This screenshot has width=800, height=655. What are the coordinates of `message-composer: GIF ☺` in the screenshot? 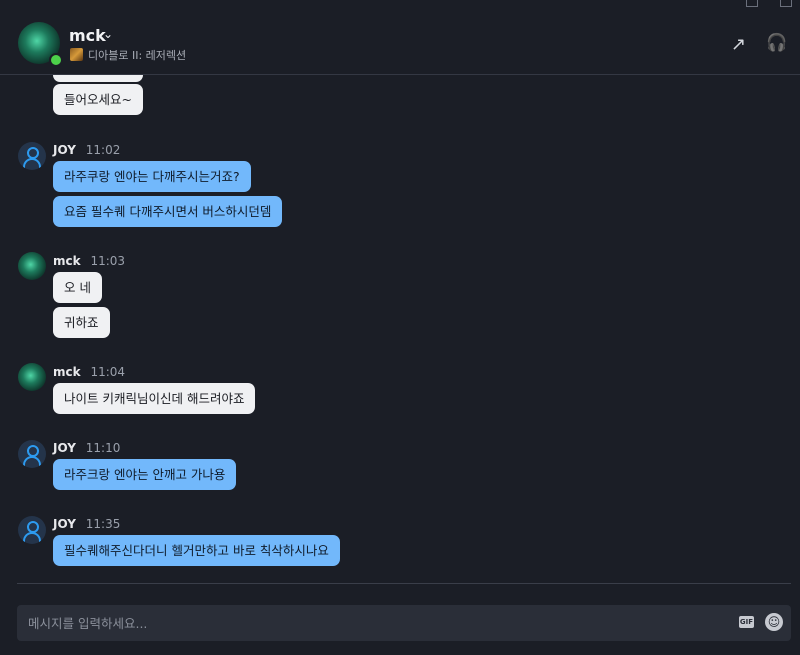 It's located at (404, 623).